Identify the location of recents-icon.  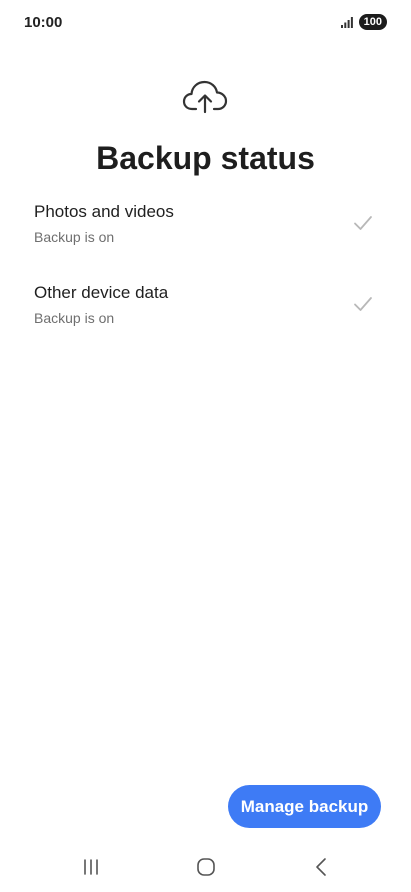
(91, 867).